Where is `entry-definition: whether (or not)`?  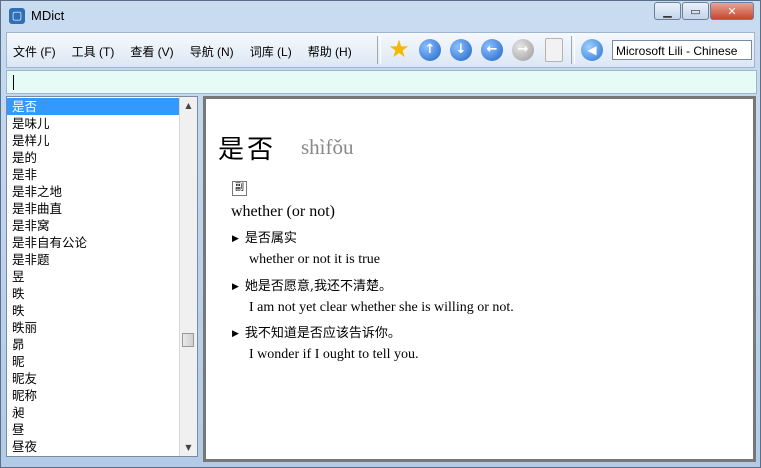 entry-definition: whether (or not) is located at coordinates (283, 211).